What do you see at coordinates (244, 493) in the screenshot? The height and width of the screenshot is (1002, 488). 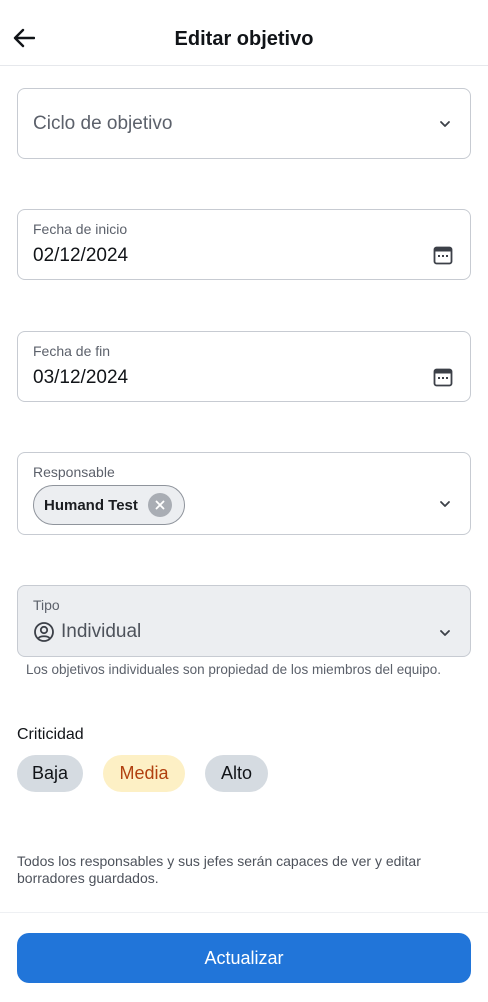 I see `owner-select: Responsable Humand Test` at bounding box center [244, 493].